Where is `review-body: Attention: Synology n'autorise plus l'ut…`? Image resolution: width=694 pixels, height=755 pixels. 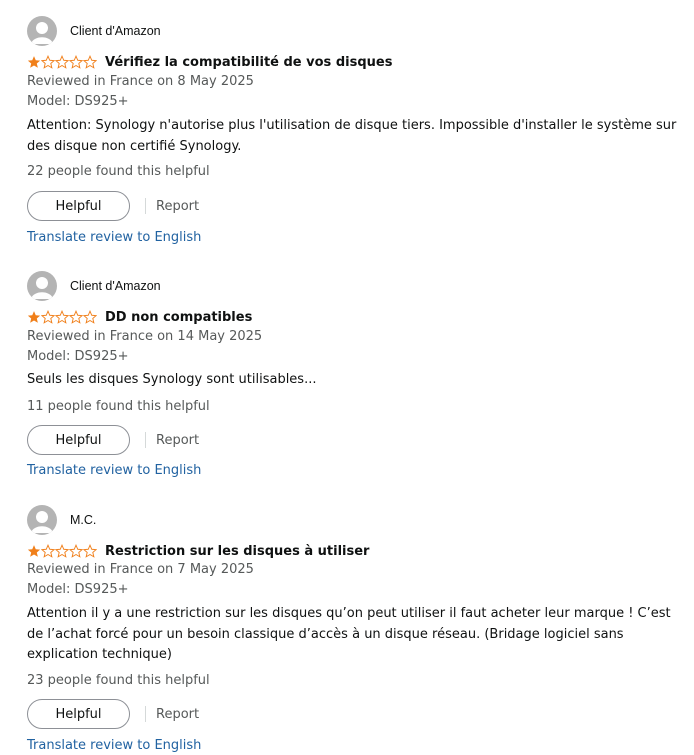
review-body: Attention: Synology n'autorise plus l'ut… is located at coordinates (352, 136).